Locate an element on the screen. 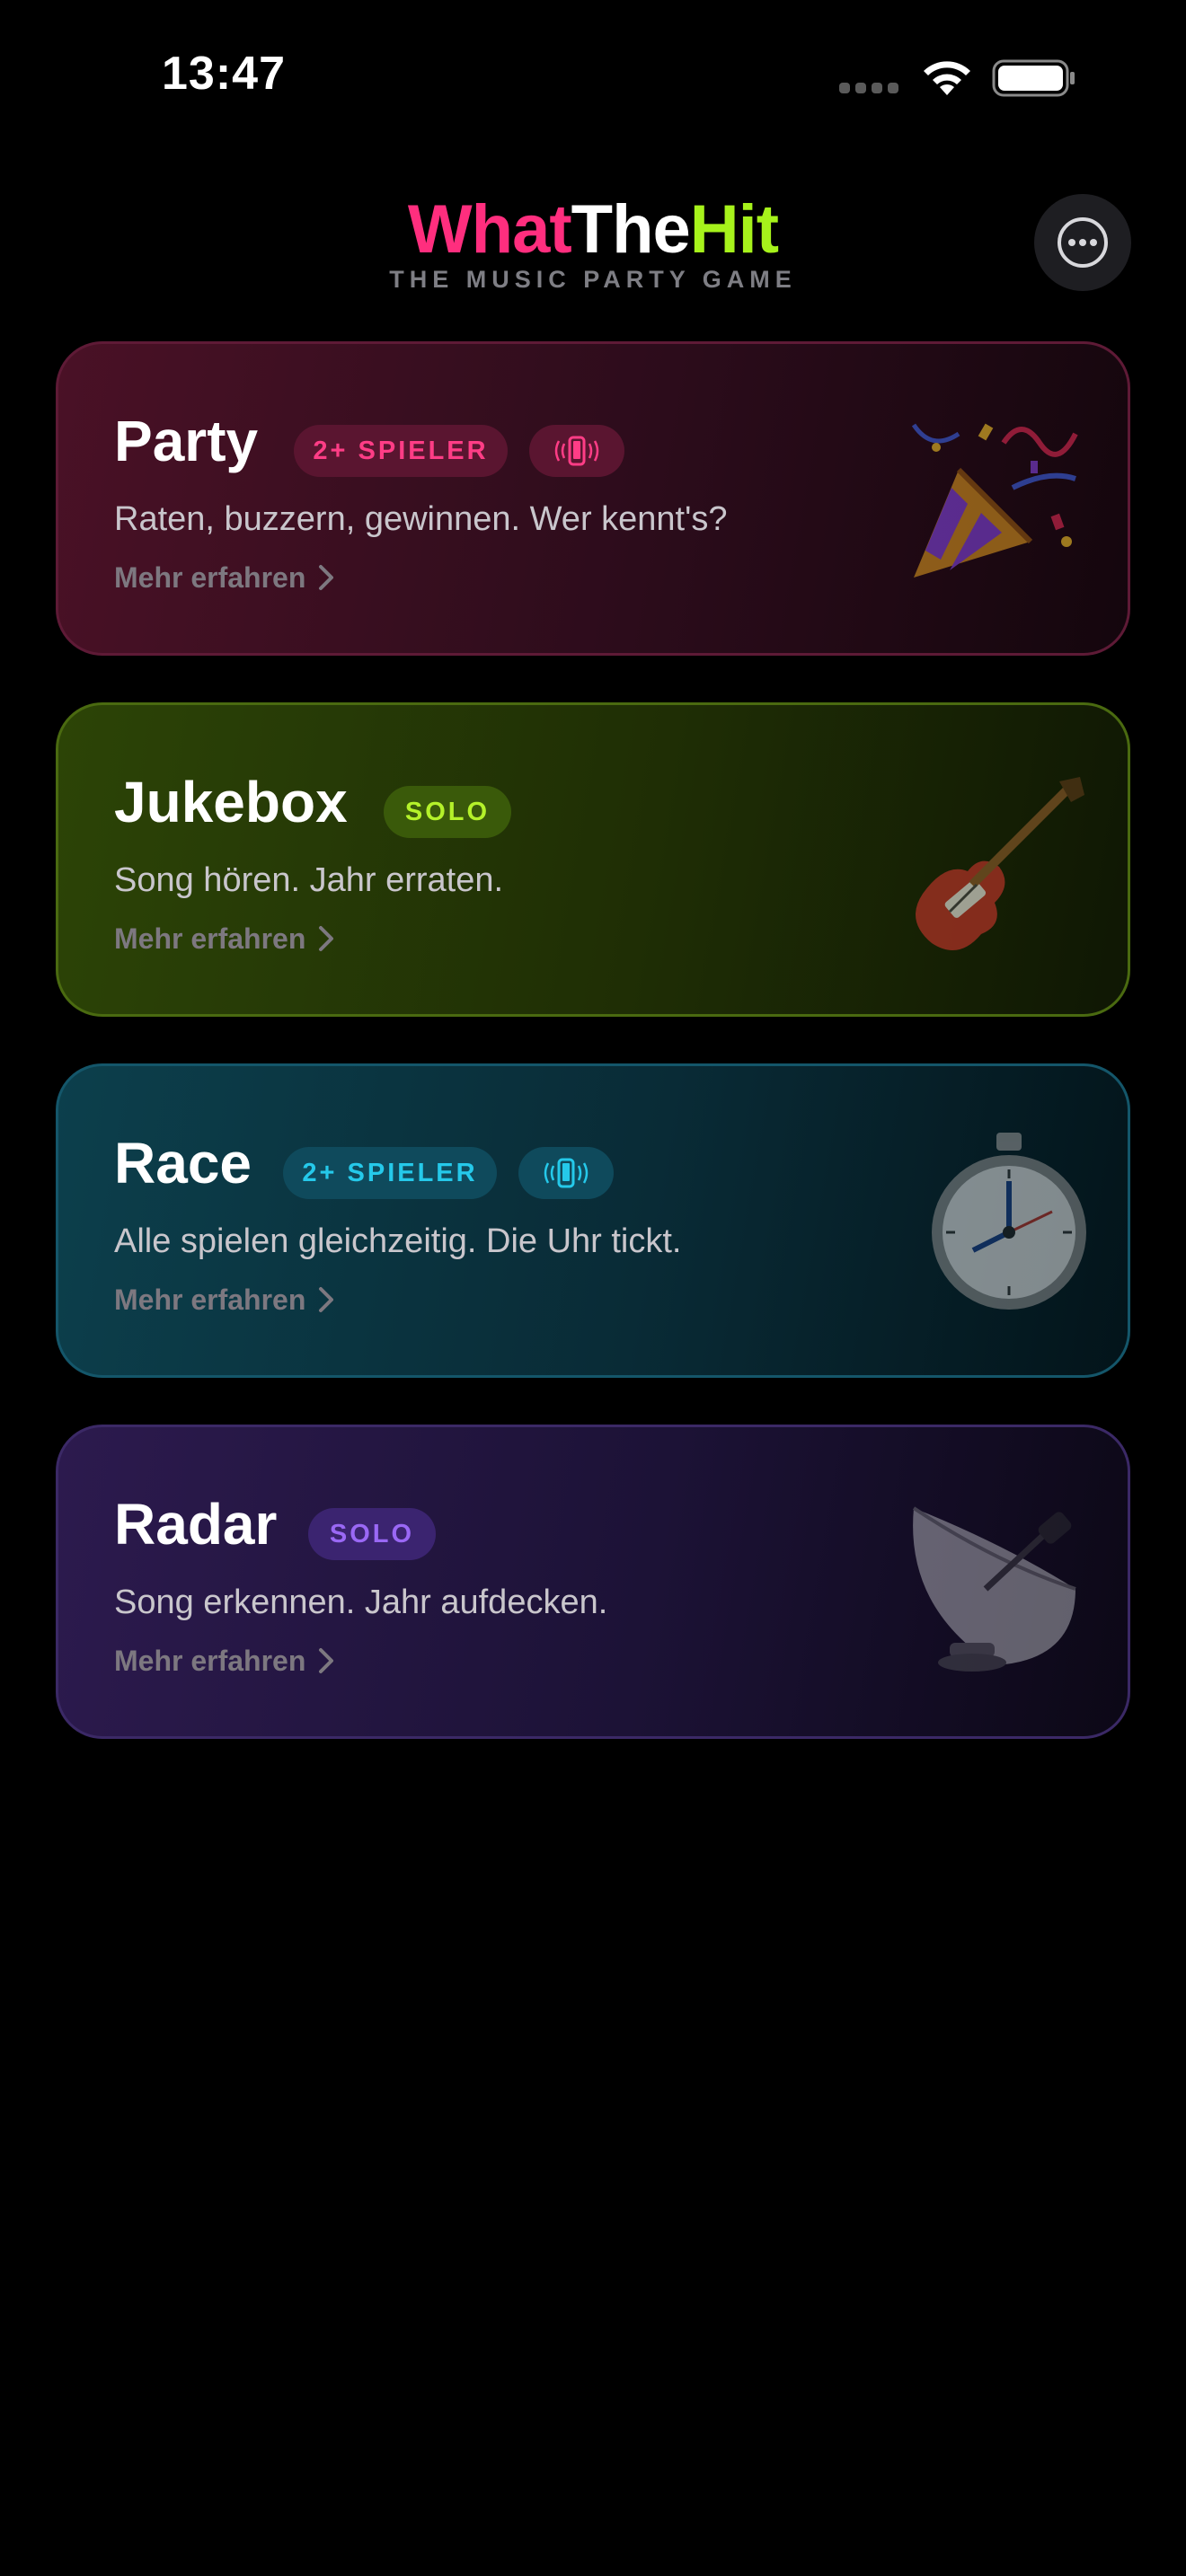  mode-description: Song hören. Jahr erraten. is located at coordinates (309, 880).